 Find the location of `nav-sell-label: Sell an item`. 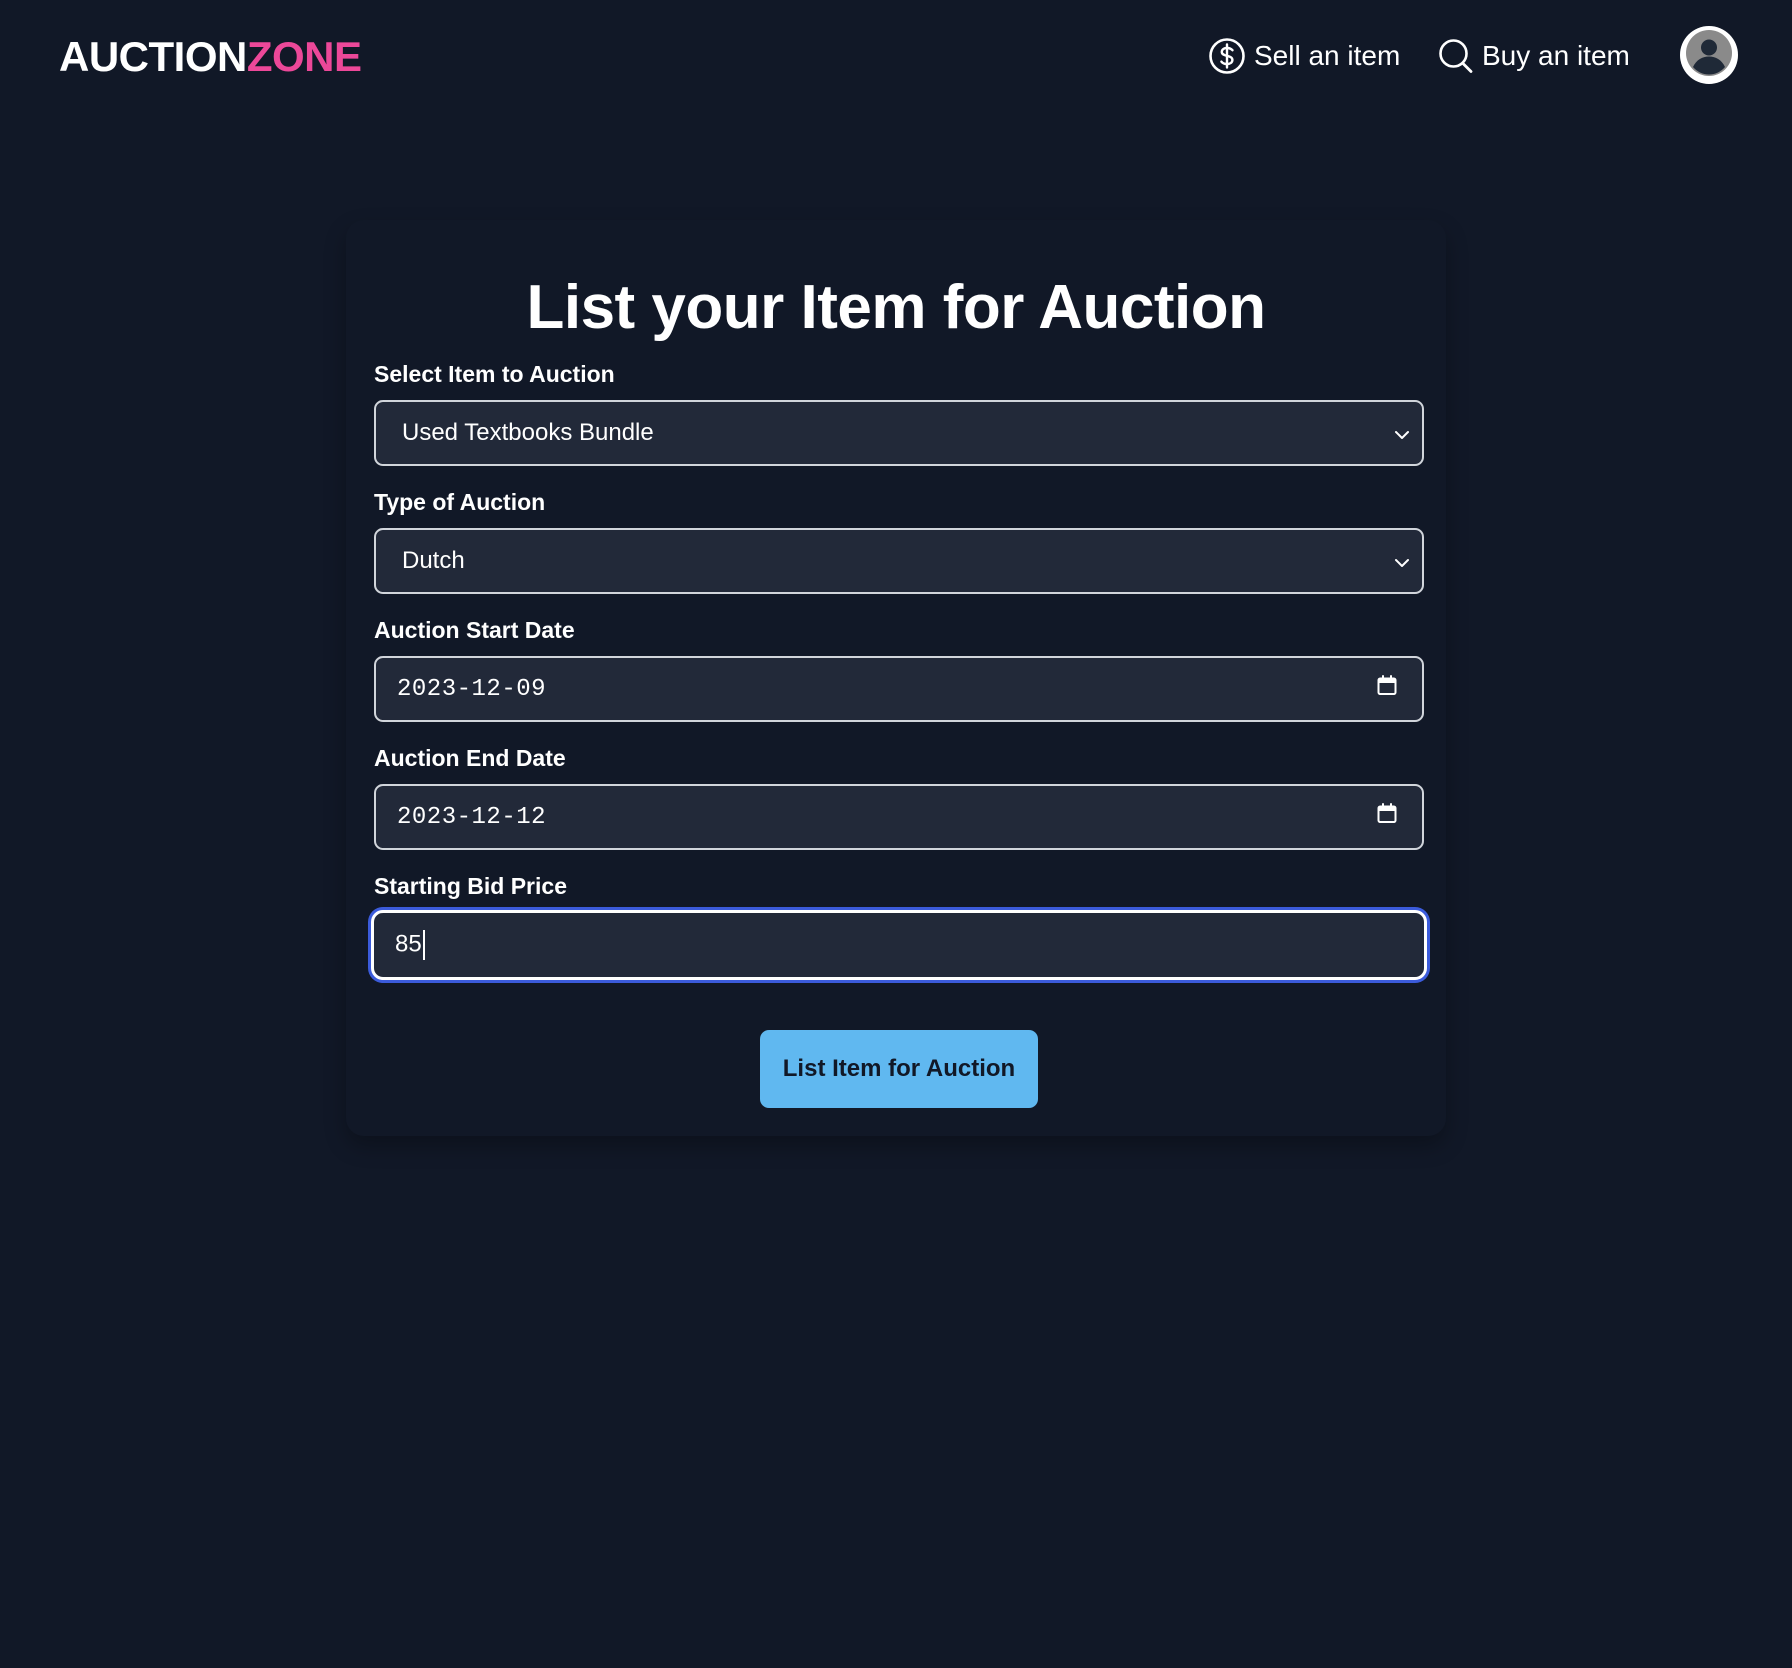

nav-sell-label: Sell an item is located at coordinates (1327, 55).